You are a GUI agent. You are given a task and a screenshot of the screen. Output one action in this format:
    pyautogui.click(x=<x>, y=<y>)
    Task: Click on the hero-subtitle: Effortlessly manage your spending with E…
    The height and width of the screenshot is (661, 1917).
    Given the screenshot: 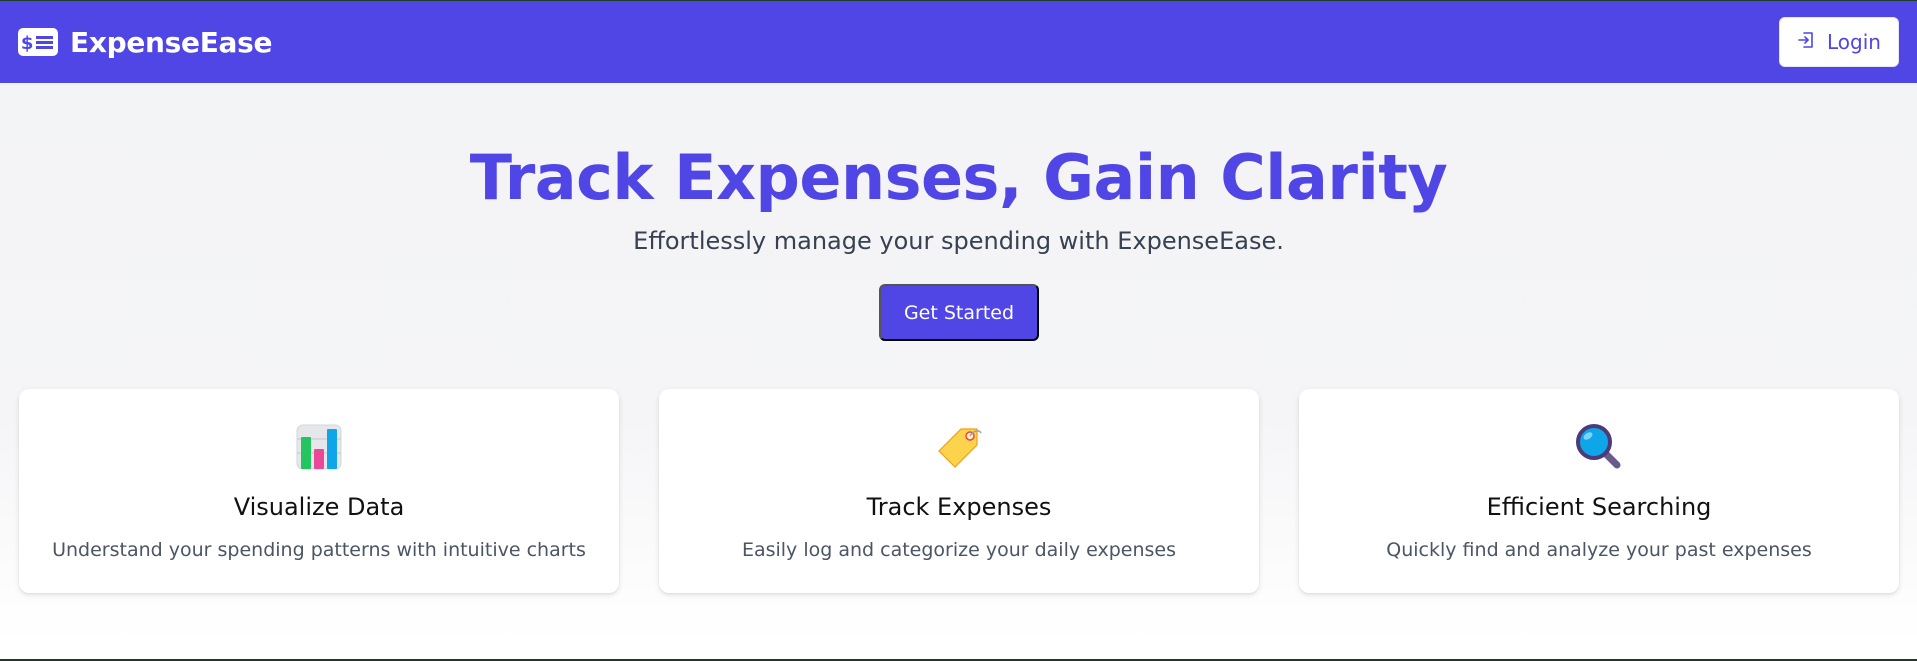 What is the action you would take?
    pyautogui.click(x=958, y=241)
    